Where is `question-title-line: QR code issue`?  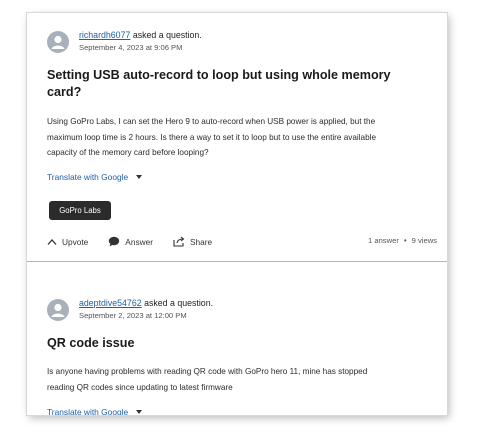 question-title-line: QR code issue is located at coordinates (91, 343).